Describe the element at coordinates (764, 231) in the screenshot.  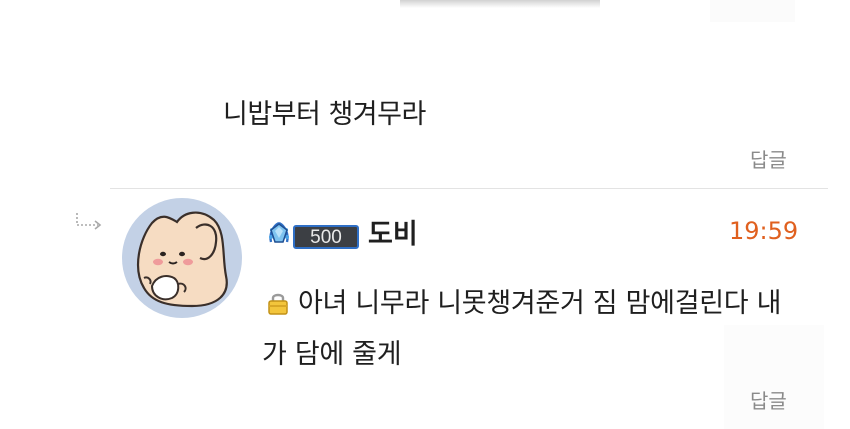
I see `comment-timestamp: 19:59` at that location.